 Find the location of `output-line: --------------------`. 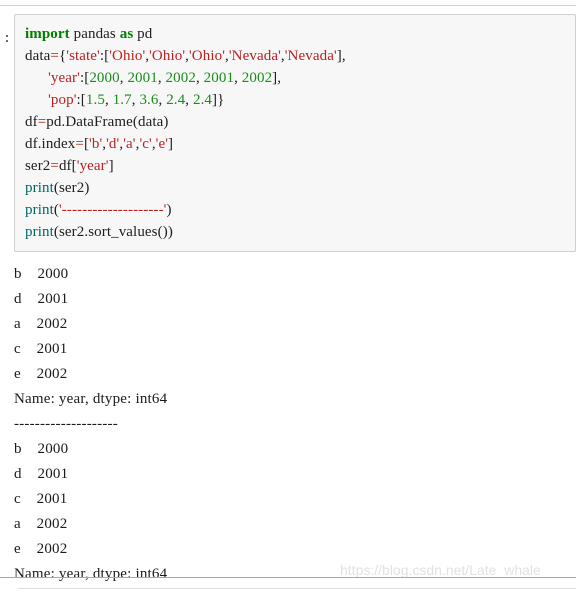

output-line: -------------------- is located at coordinates (66, 424).